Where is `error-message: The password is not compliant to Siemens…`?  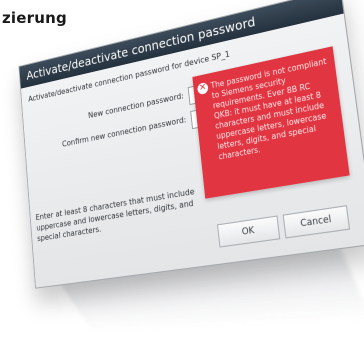 error-message: The password is not compliant to Siemens… is located at coordinates (269, 109).